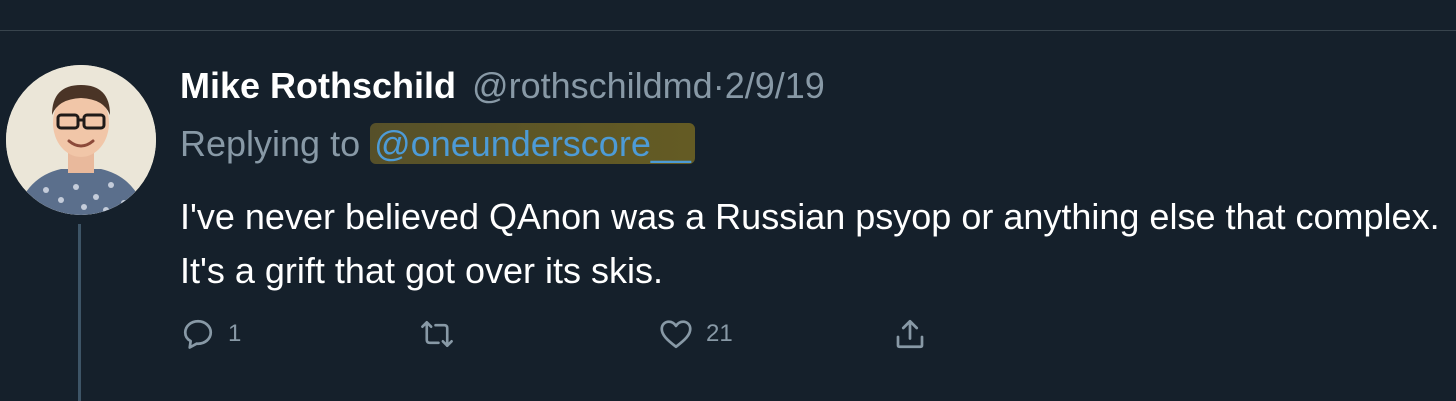  What do you see at coordinates (270, 143) in the screenshot?
I see `replying-to-label: Replying to` at bounding box center [270, 143].